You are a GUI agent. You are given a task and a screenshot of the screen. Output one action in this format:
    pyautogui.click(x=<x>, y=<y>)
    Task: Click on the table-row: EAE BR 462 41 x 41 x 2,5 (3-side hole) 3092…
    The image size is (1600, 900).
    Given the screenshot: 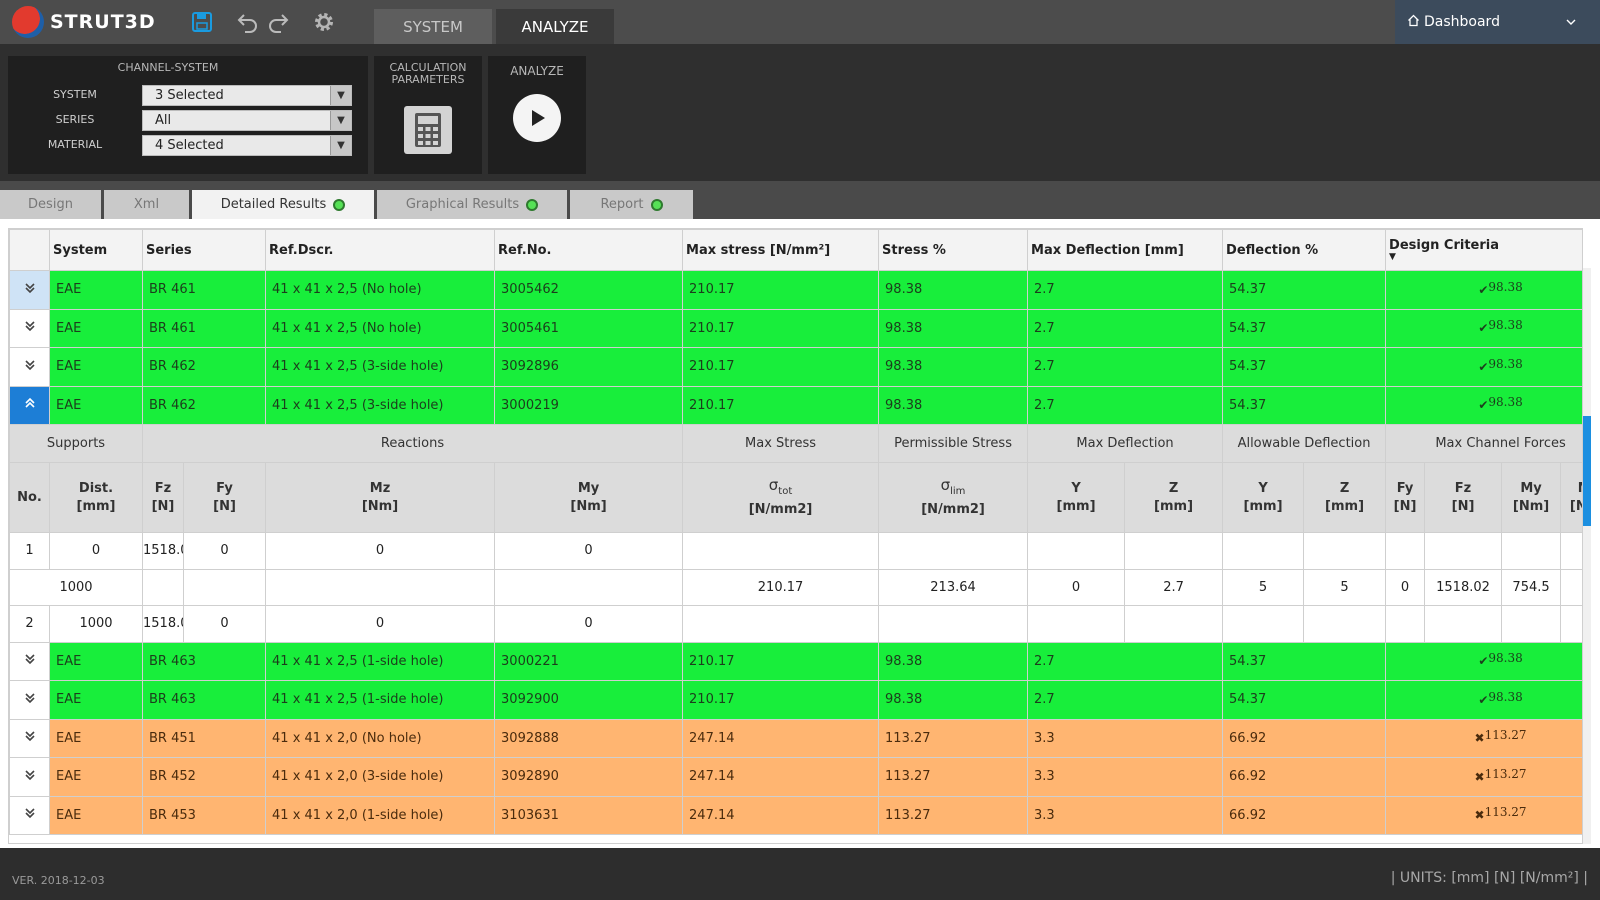 What is the action you would take?
    pyautogui.click(x=795, y=367)
    